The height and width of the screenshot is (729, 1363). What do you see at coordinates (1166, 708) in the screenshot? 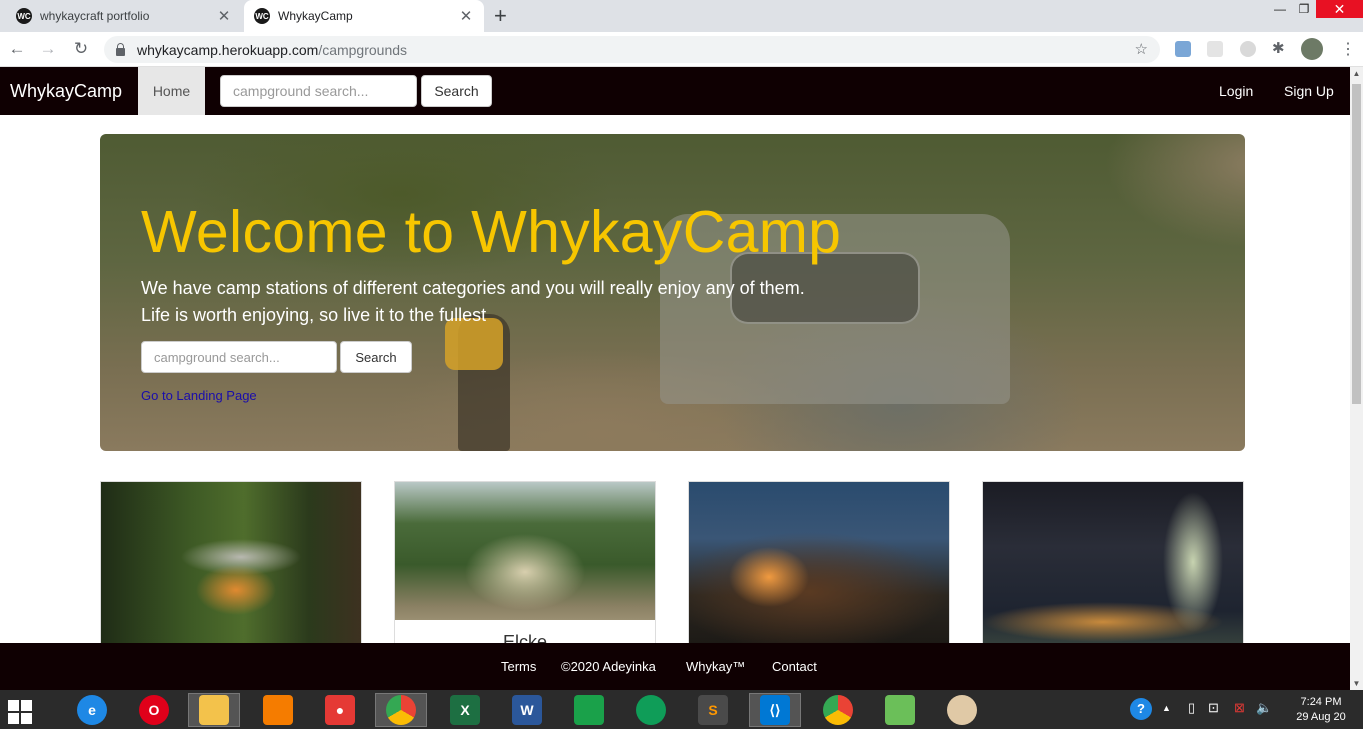
I see `tray-expand-icon: ▲` at bounding box center [1166, 708].